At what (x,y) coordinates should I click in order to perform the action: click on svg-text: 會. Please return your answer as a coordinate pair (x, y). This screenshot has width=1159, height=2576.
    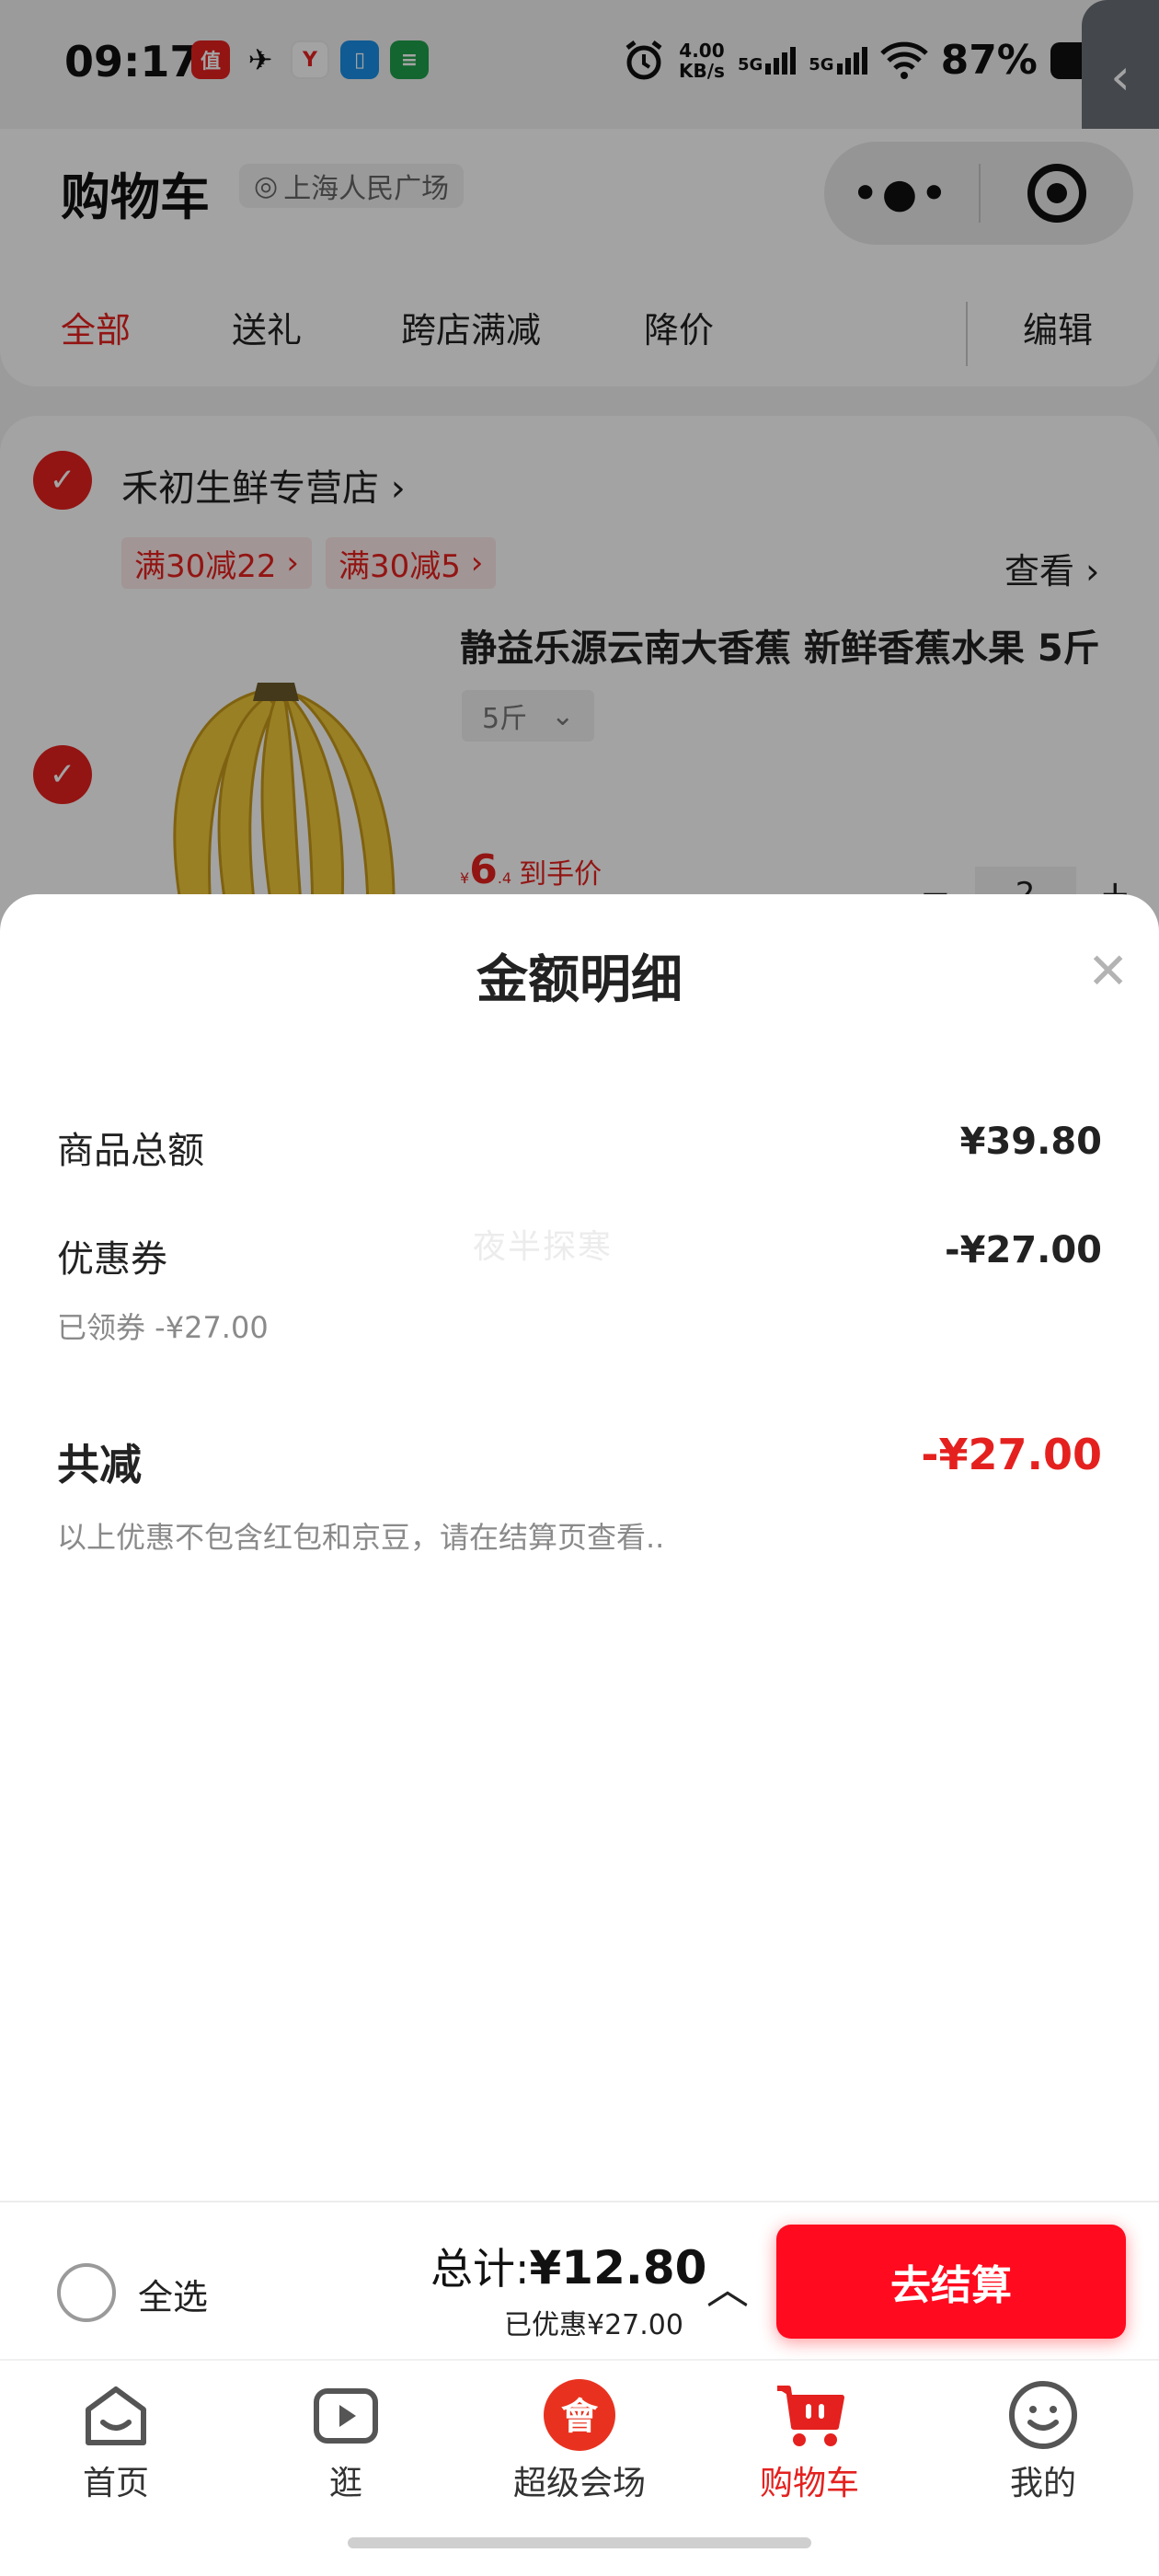
    Looking at the image, I should click on (580, 2417).